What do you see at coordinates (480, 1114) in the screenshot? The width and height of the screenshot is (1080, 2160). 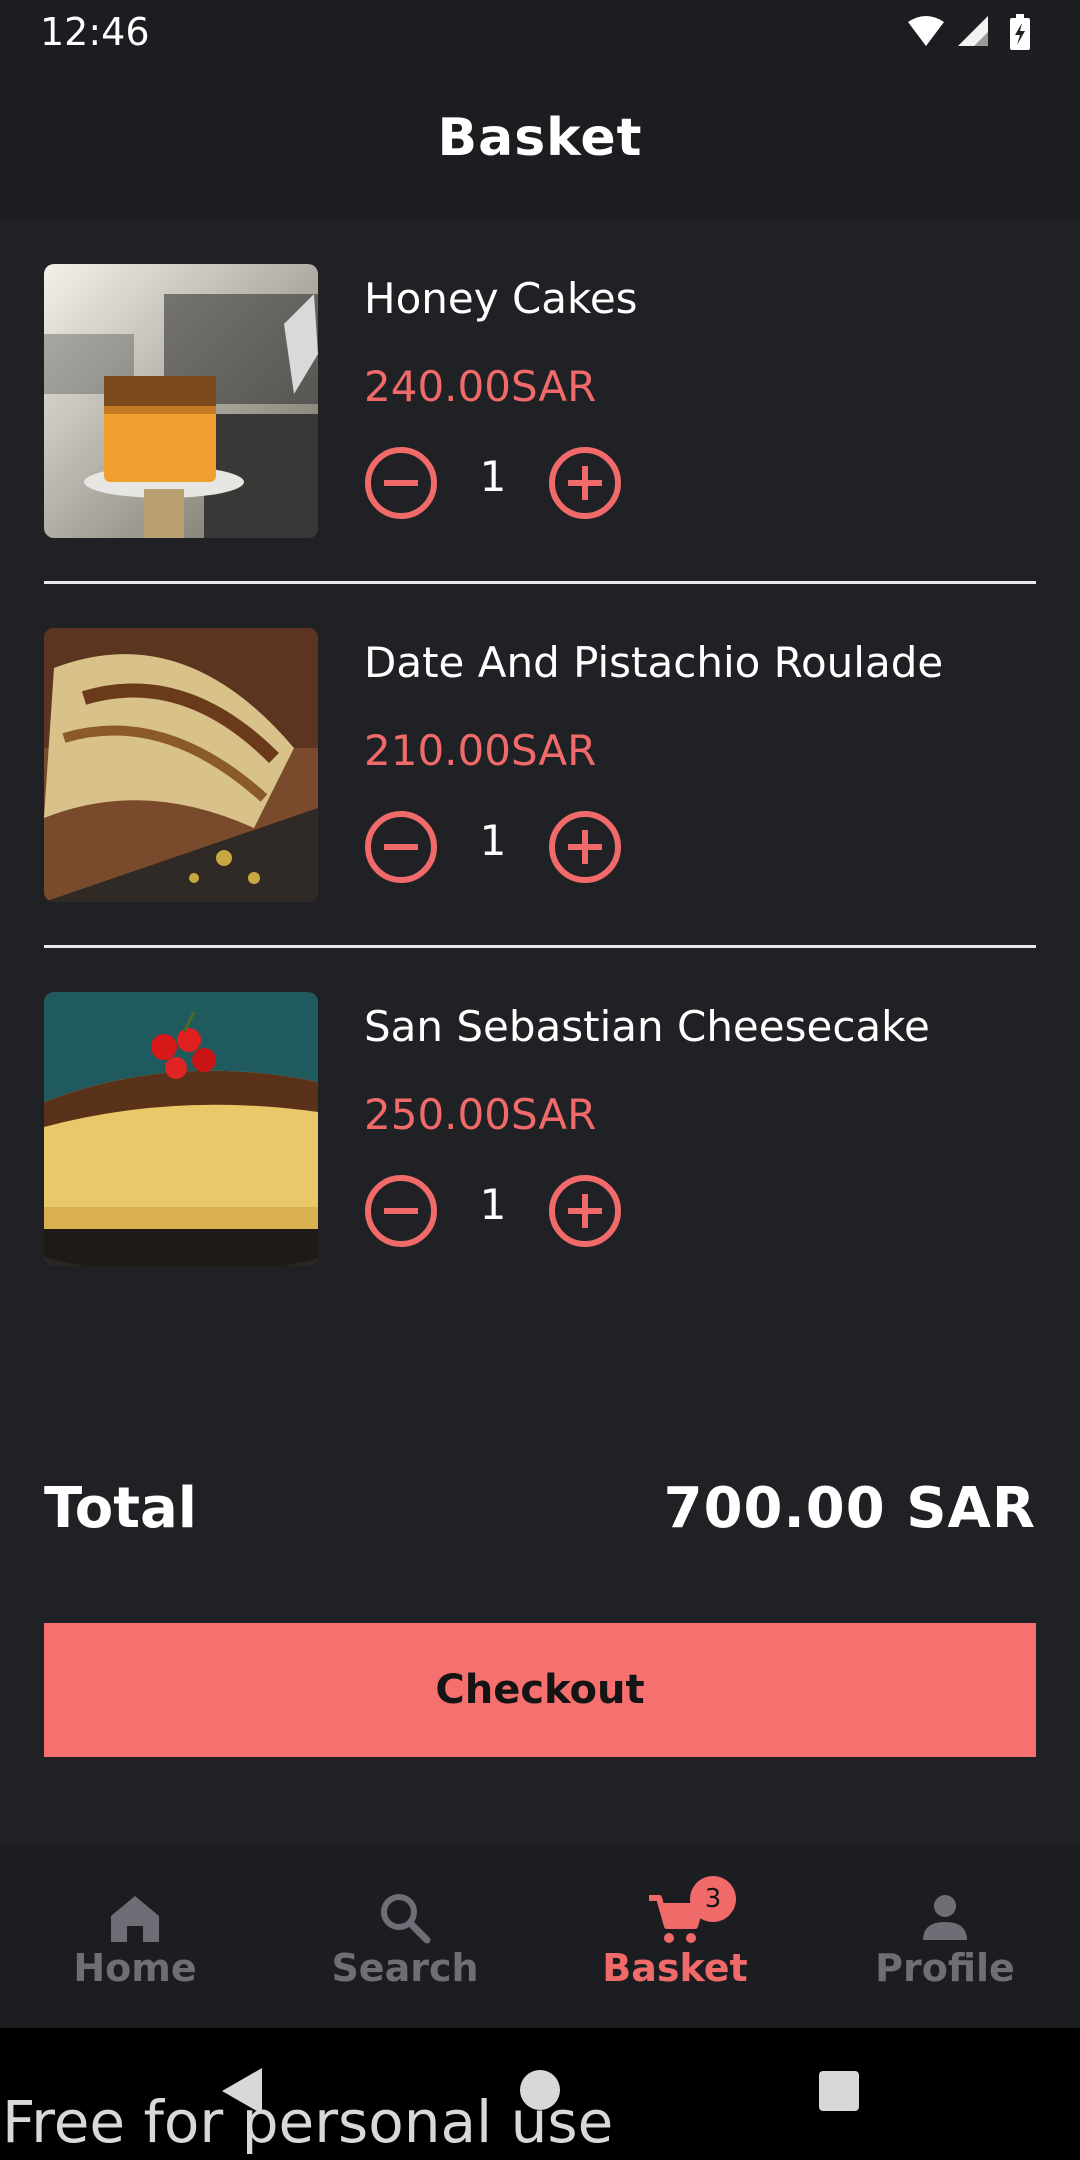 I see `item-price: 250.00SAR` at bounding box center [480, 1114].